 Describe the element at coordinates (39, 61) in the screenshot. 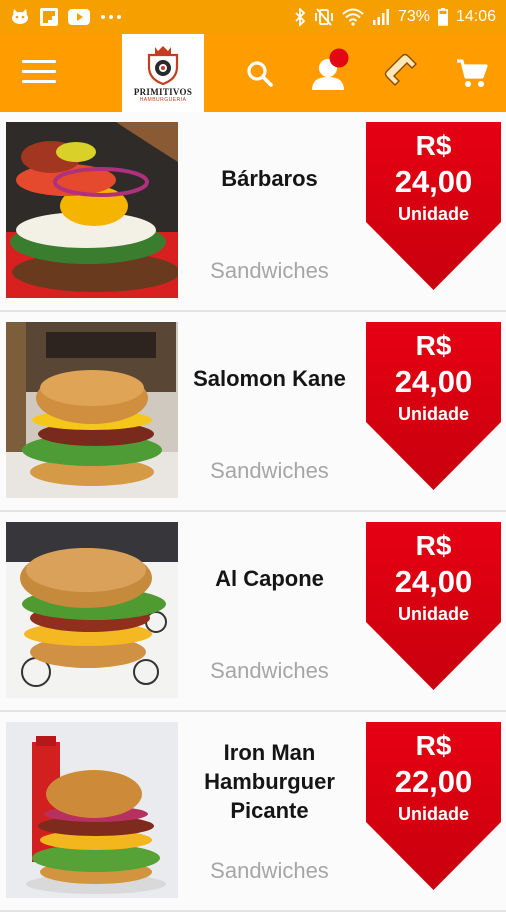

I see `menu-icon` at that location.